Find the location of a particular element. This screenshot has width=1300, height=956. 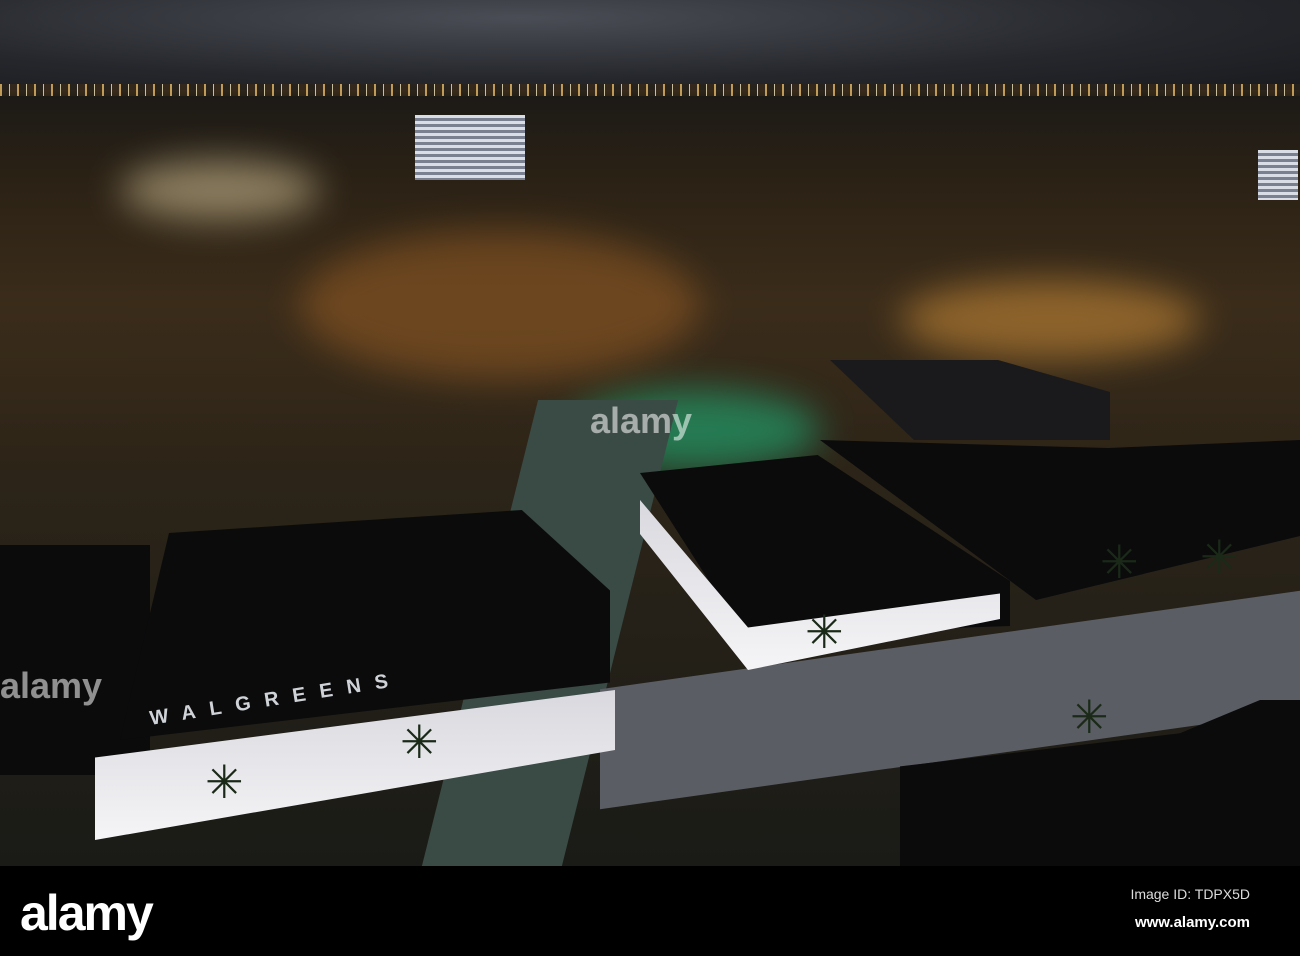

alamy-logo: alamy is located at coordinates (87, 913).